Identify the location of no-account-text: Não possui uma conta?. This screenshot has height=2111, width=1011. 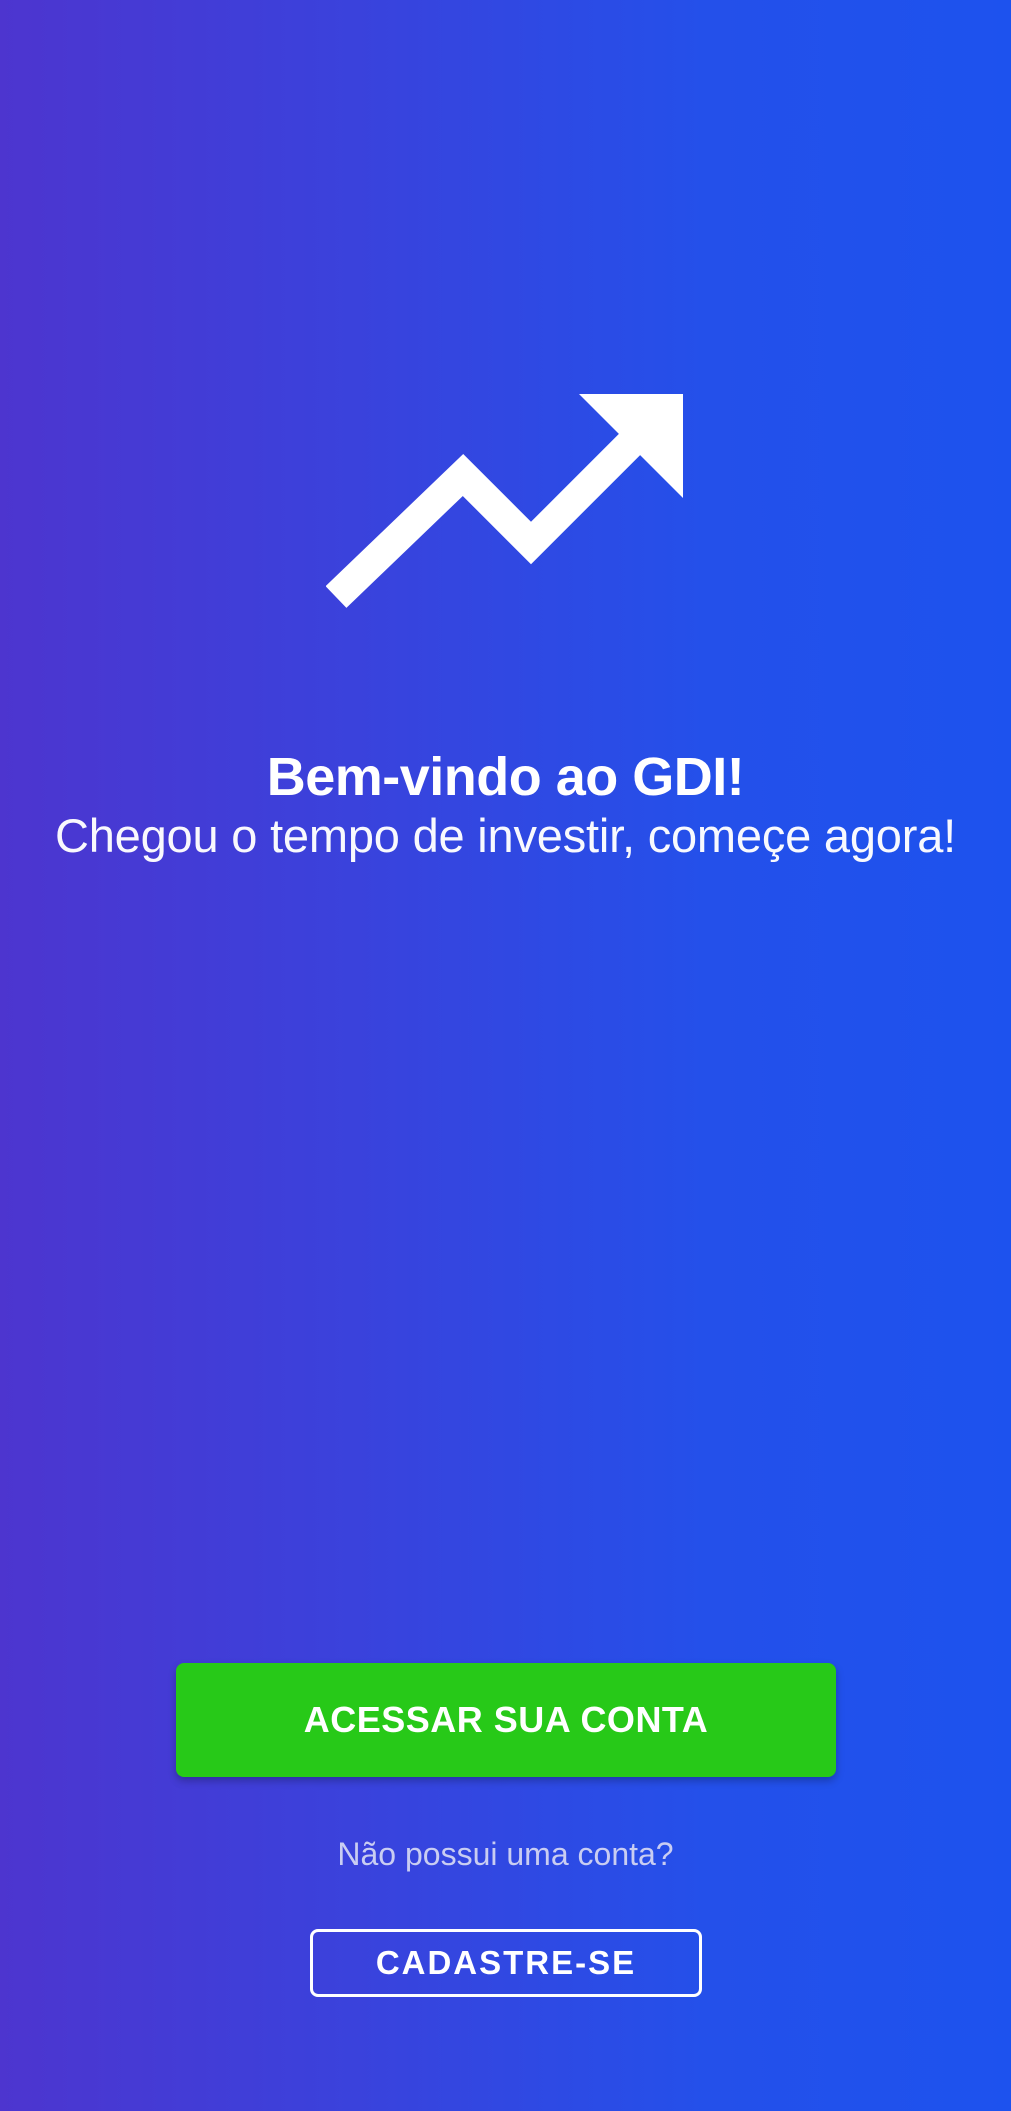
(505, 1854).